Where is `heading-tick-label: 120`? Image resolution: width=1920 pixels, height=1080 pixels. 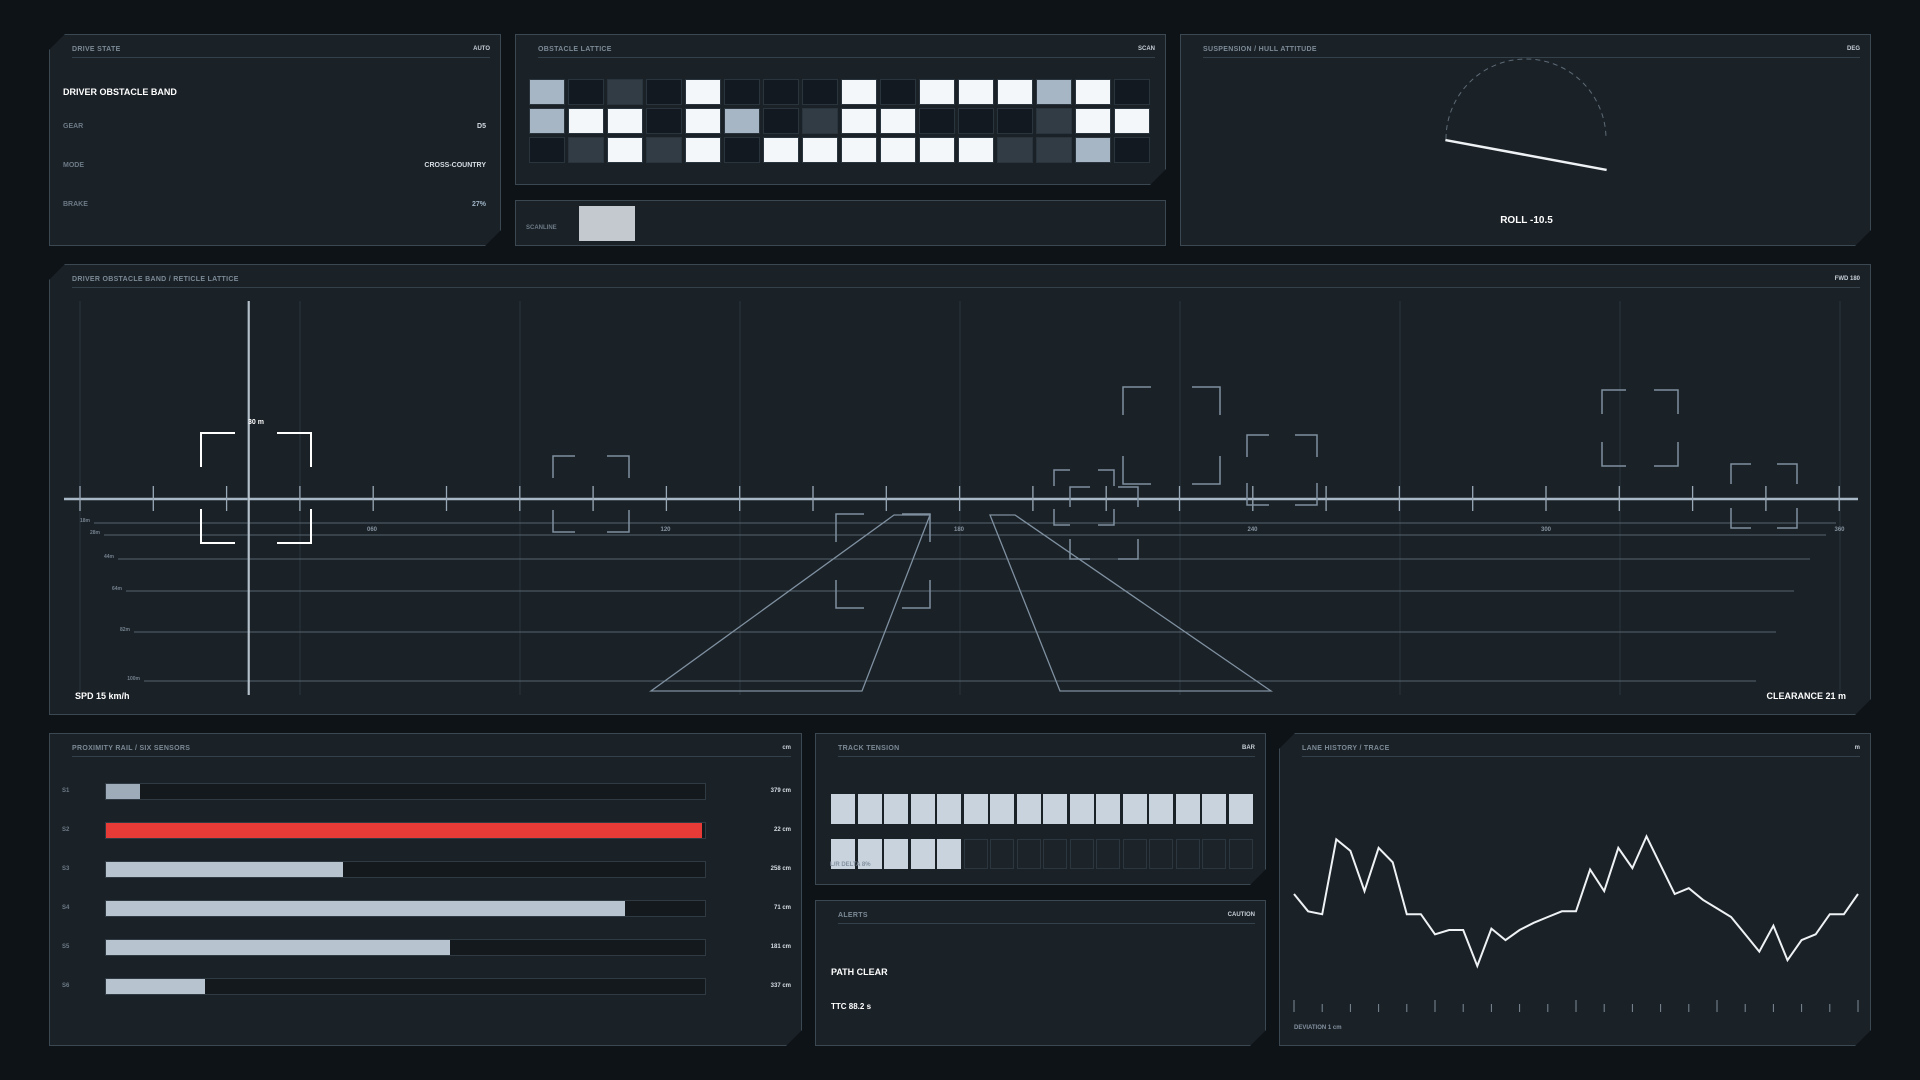 heading-tick-label: 120 is located at coordinates (665, 530).